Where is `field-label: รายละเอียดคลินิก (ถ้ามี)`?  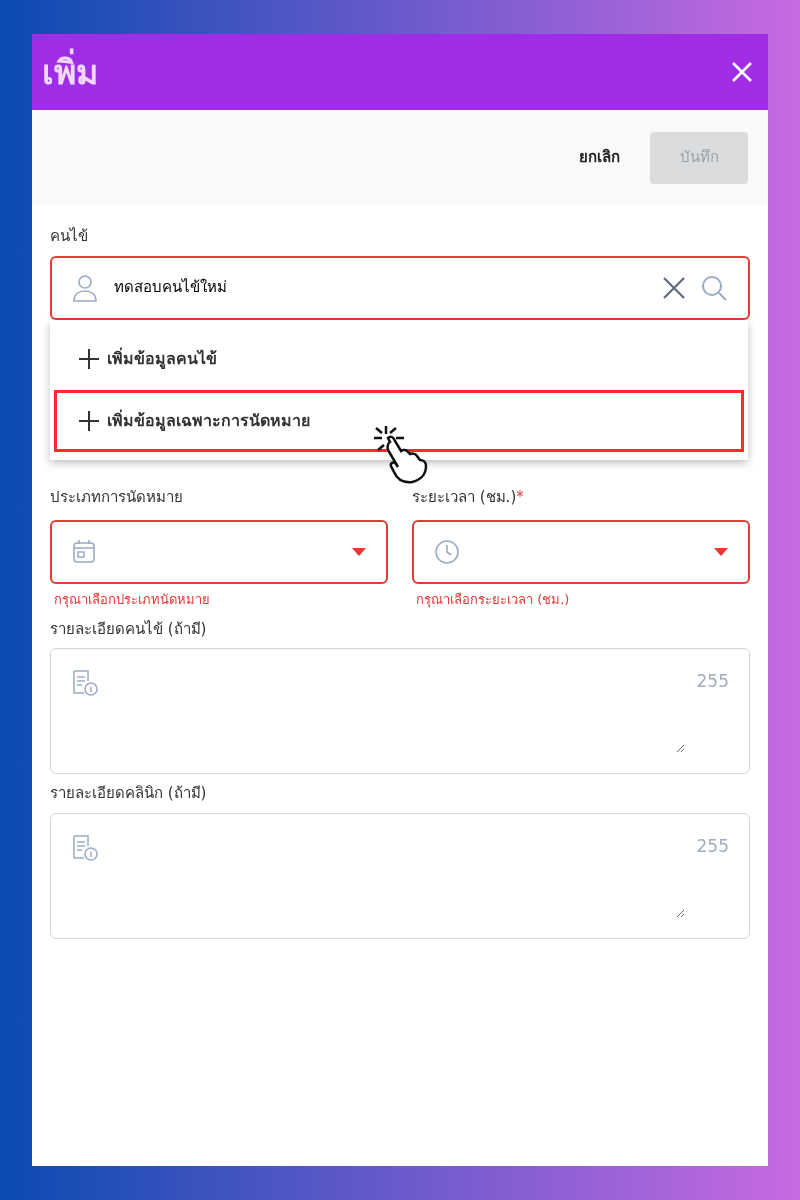
field-label: รายละเอียดคลินิก (ถ้ามี) is located at coordinates (128, 793).